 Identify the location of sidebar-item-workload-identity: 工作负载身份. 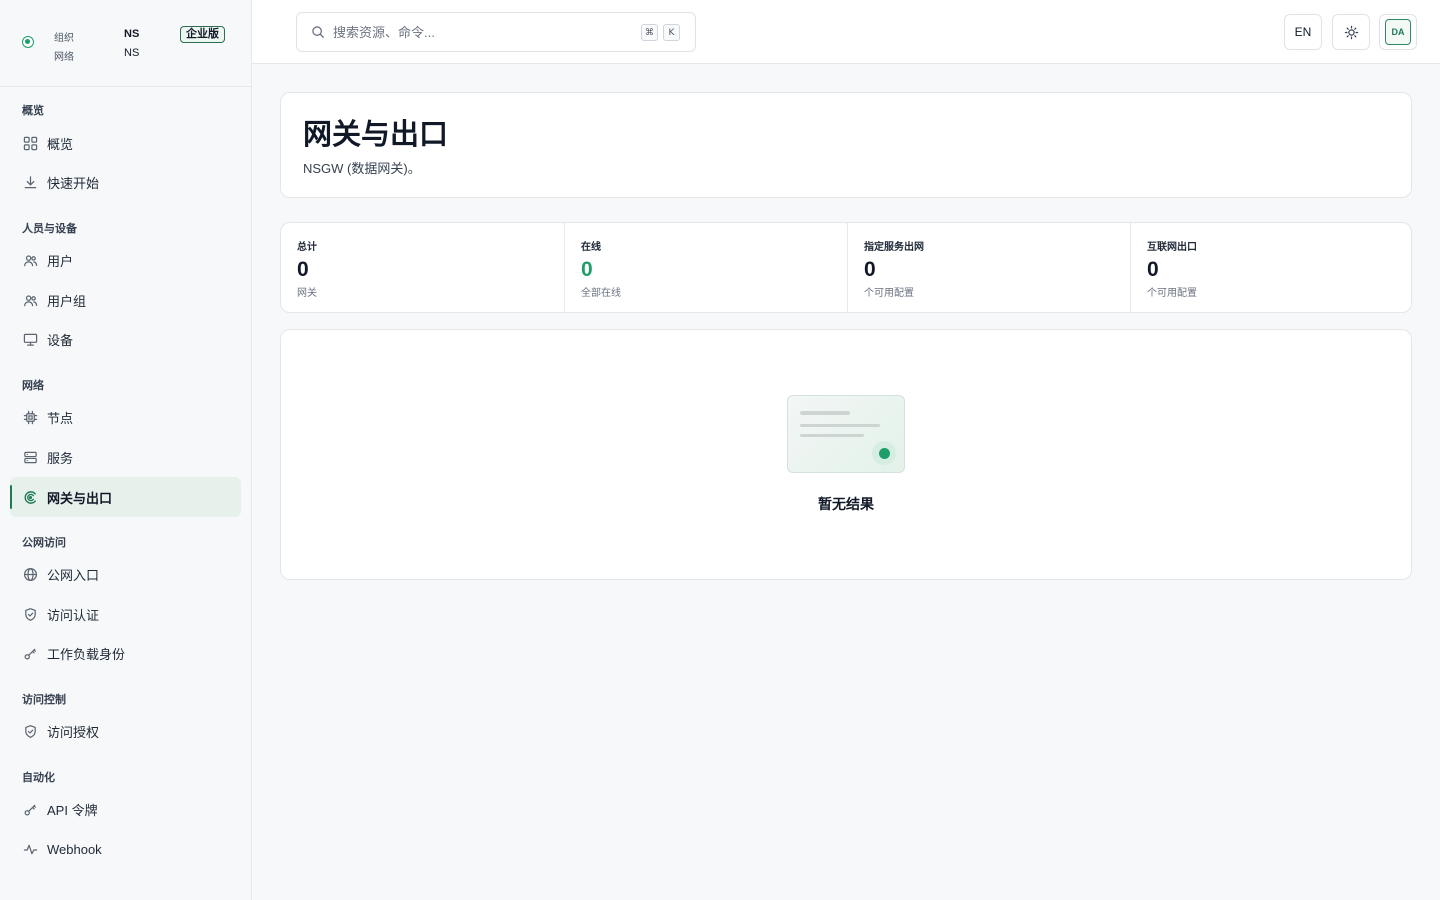
(125, 653).